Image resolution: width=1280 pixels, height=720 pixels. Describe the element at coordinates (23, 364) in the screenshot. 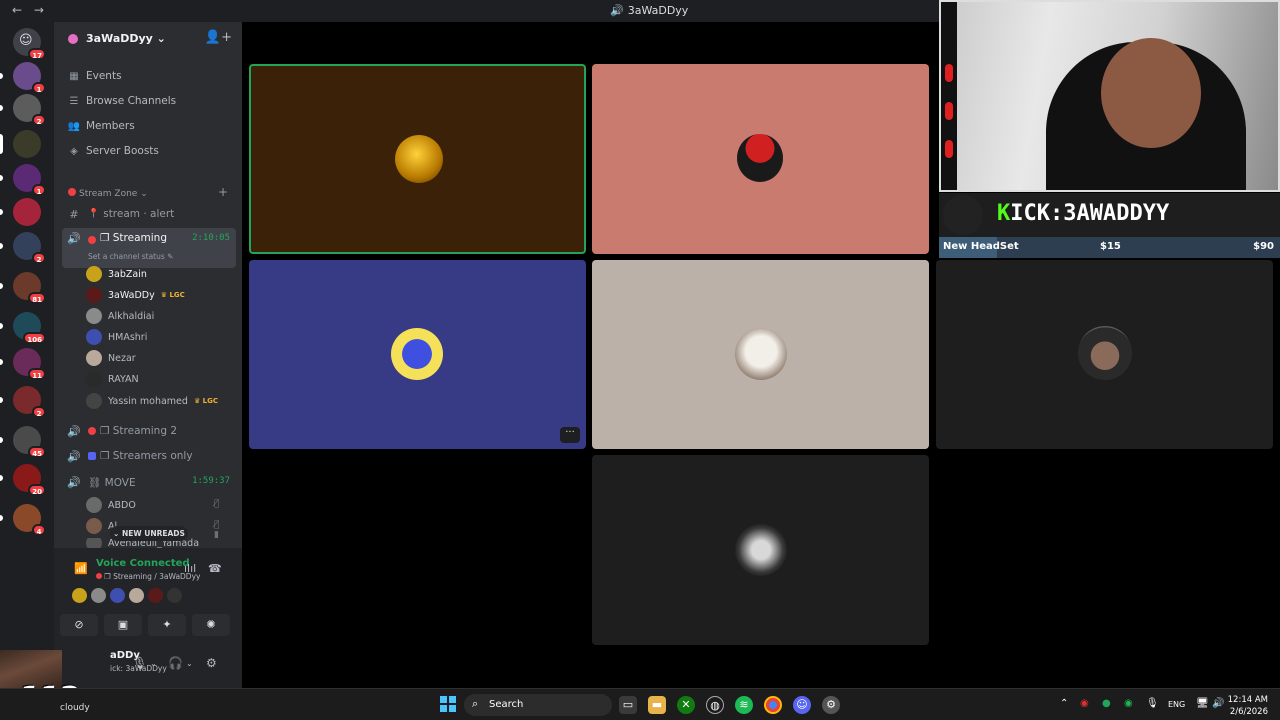

I see `server-folder: 11` at that location.